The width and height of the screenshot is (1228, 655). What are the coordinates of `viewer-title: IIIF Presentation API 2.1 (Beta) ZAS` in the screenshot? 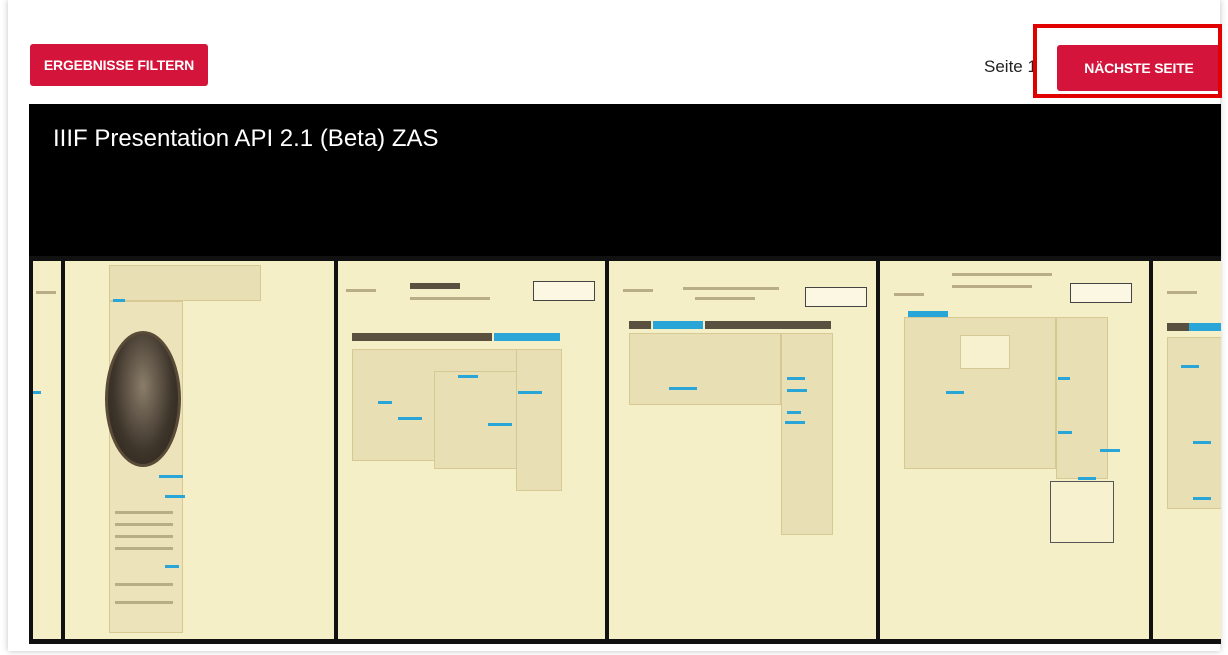 It's located at (246, 138).